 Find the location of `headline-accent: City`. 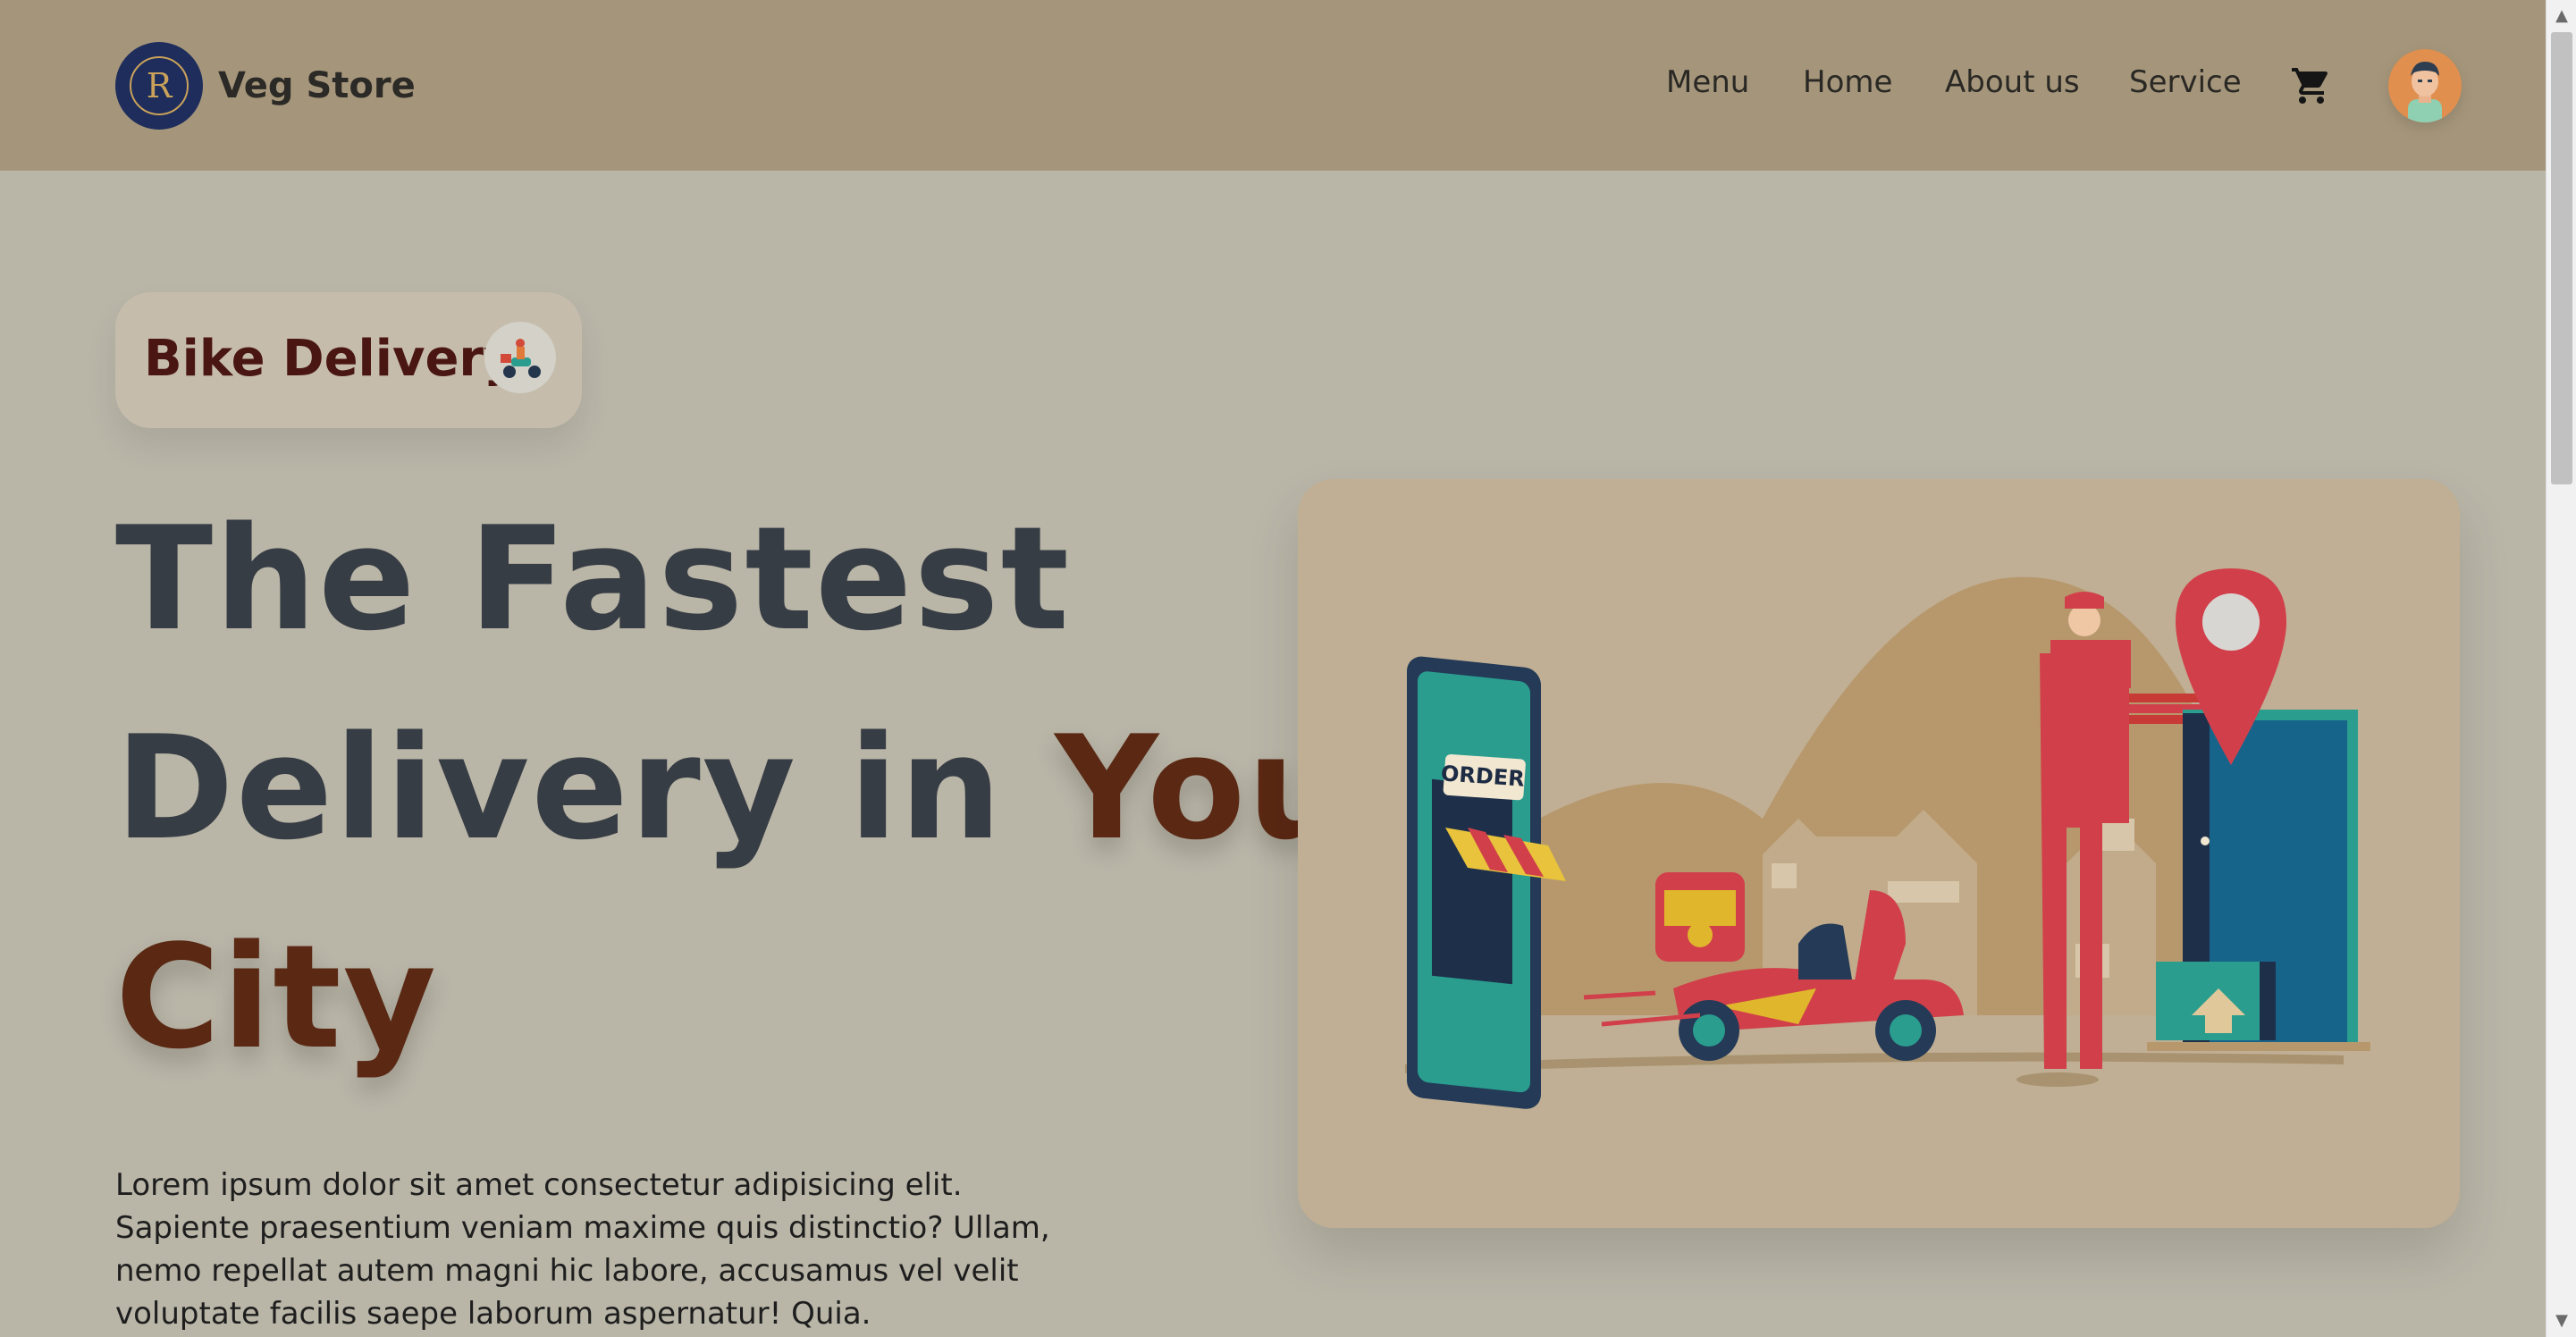

headline-accent: City is located at coordinates (277, 997).